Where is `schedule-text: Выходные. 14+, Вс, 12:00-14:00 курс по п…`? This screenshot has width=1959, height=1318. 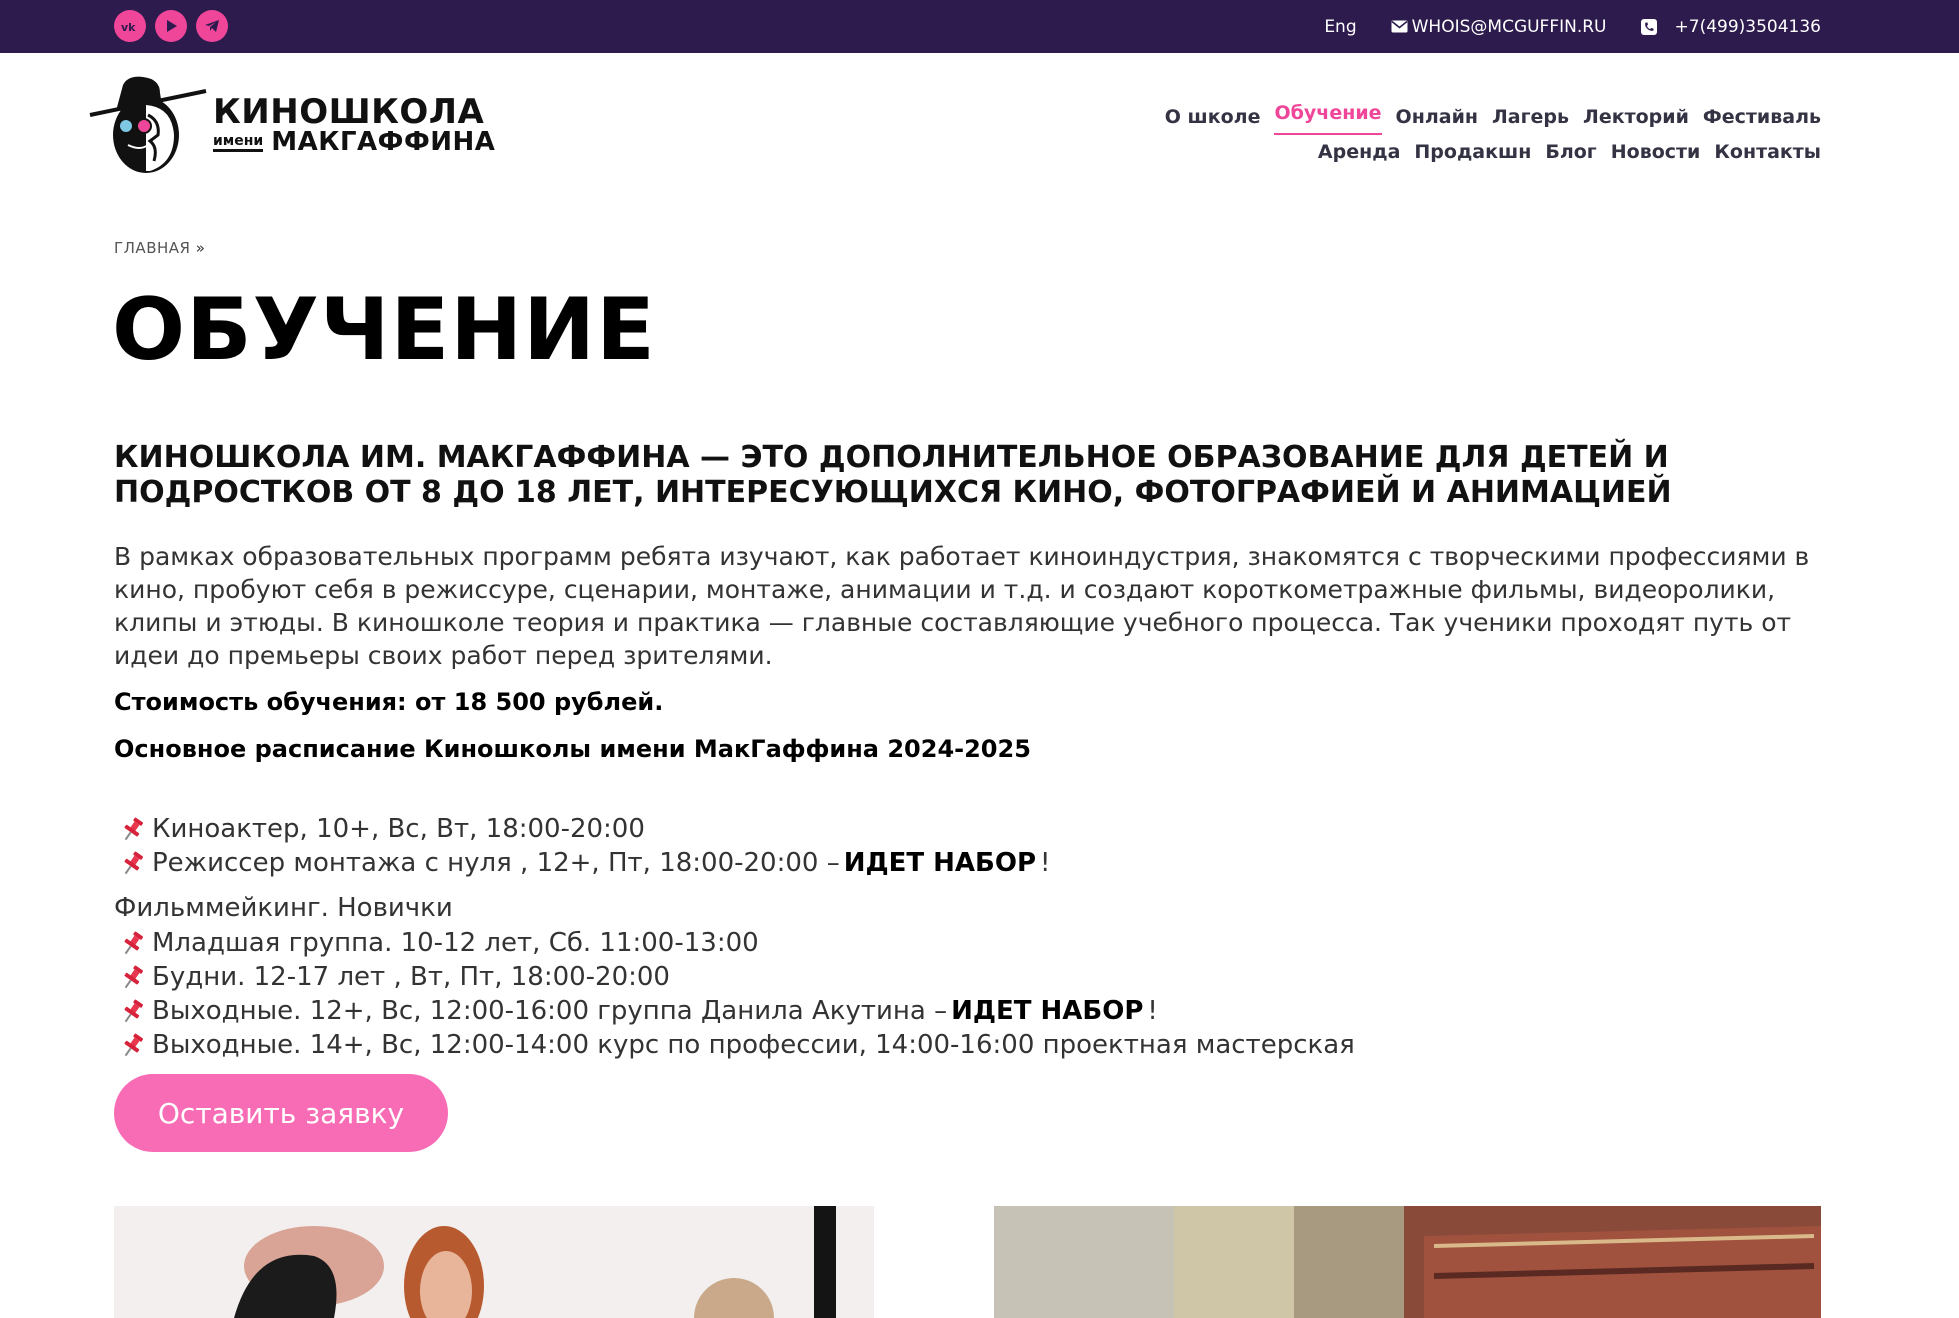
schedule-text: Выходные. 14+, Вс, 12:00-14:00 курс по п… is located at coordinates (753, 1045).